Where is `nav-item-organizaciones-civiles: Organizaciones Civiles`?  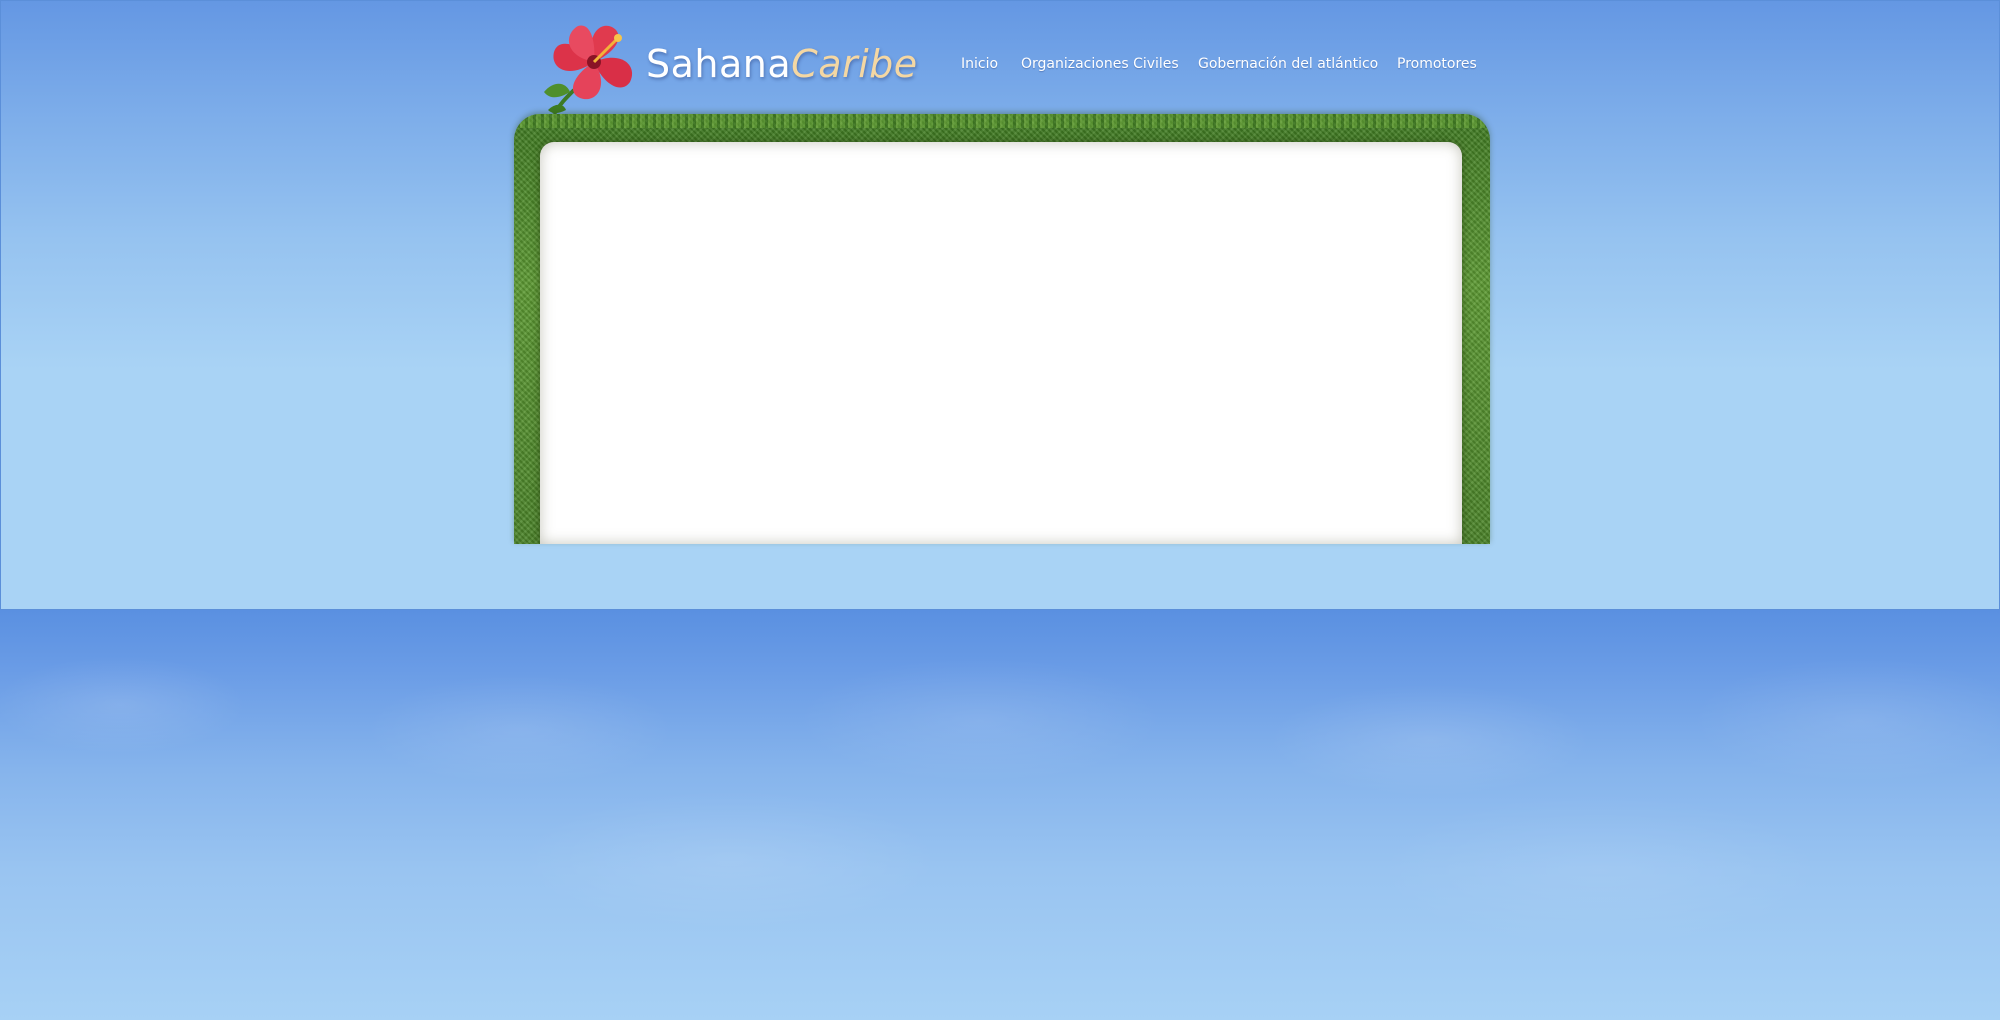 nav-item-organizaciones-civiles: Organizaciones Civiles is located at coordinates (1100, 64).